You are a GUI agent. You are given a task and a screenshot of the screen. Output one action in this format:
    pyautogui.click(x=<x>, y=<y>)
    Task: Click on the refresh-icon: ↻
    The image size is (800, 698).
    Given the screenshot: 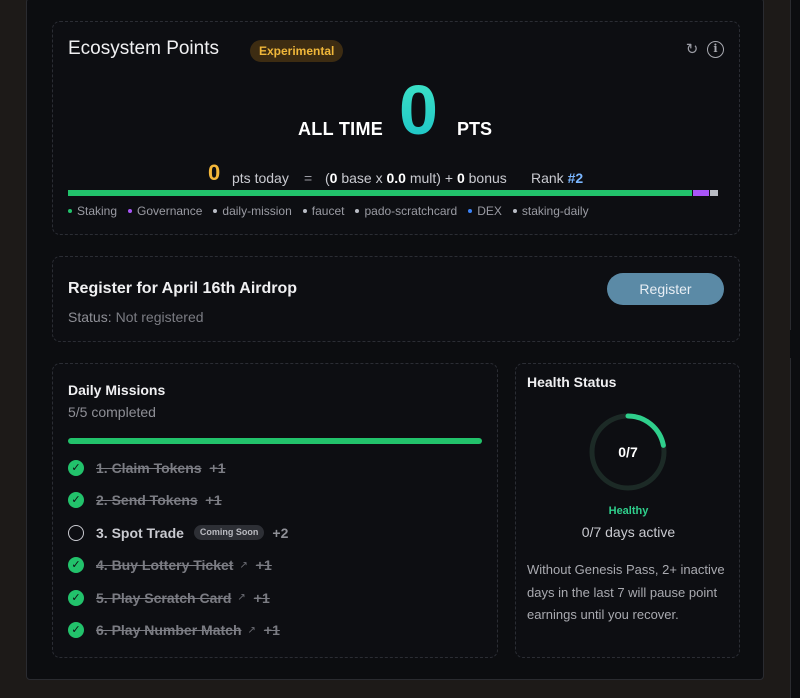 What is the action you would take?
    pyautogui.click(x=692, y=50)
    